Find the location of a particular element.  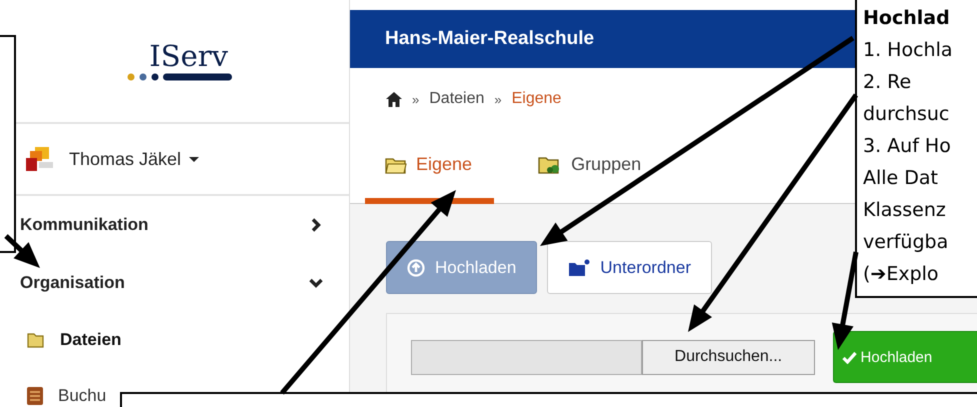

breadcrumb-link: Dateien is located at coordinates (456, 99).